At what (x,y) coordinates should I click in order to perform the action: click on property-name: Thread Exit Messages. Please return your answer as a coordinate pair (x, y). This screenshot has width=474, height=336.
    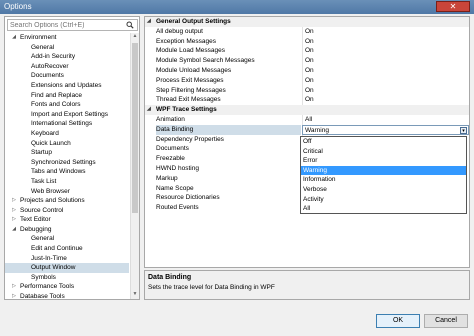
    Looking at the image, I should click on (188, 100).